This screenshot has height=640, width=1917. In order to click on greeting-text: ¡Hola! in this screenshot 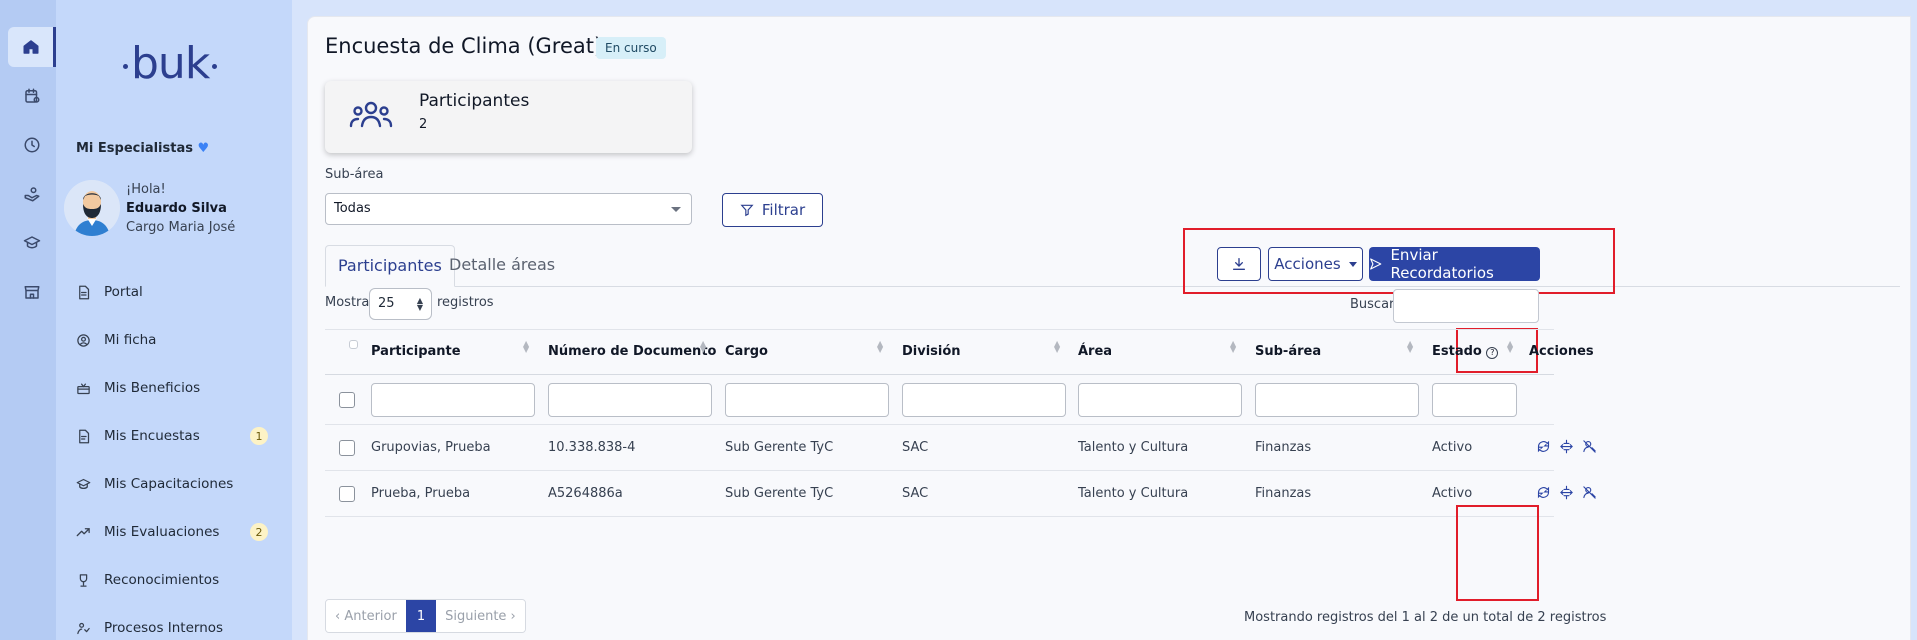, I will do `click(146, 189)`.